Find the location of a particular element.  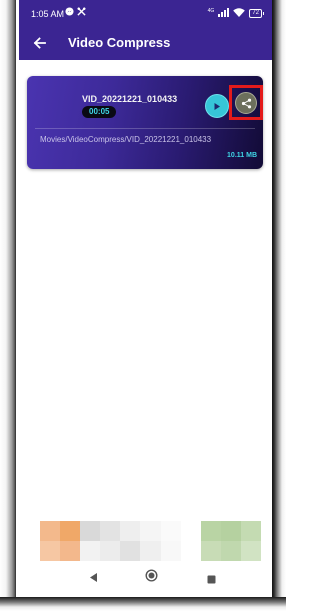

nav-home-button is located at coordinates (151, 578).